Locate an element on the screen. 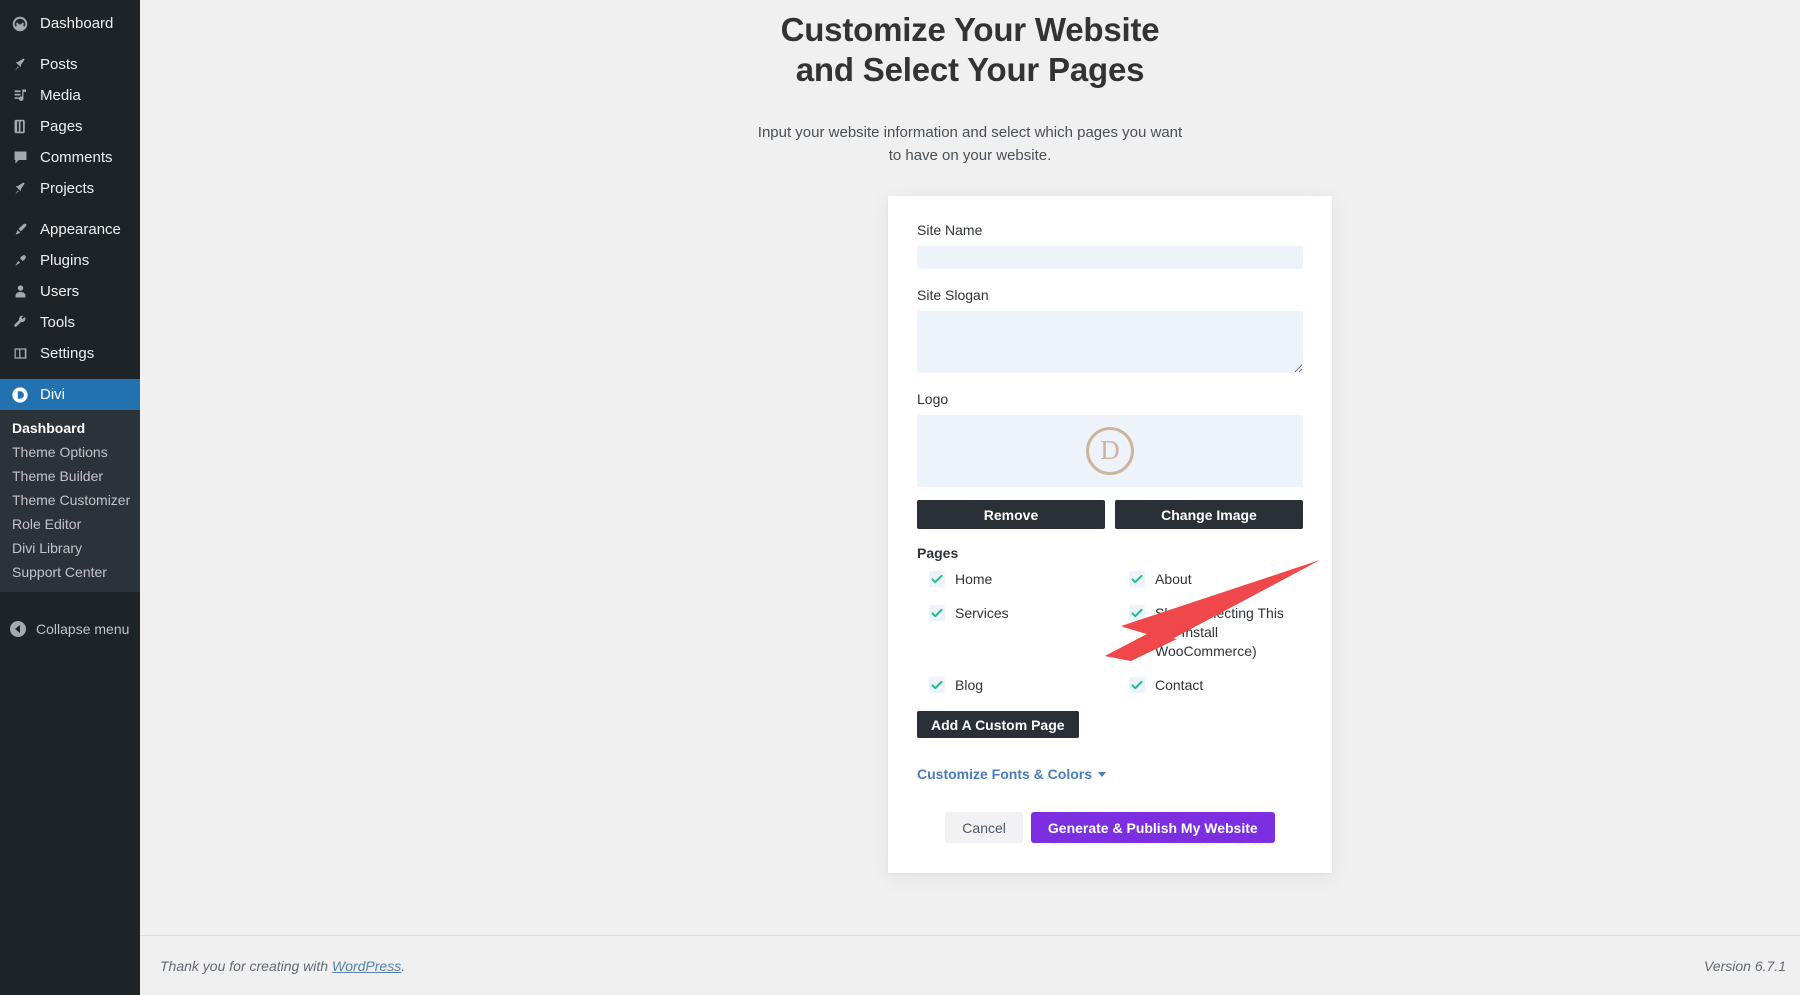 The image size is (1800, 995). generate-publish-button: Generate & Publish My Website is located at coordinates (1152, 827).